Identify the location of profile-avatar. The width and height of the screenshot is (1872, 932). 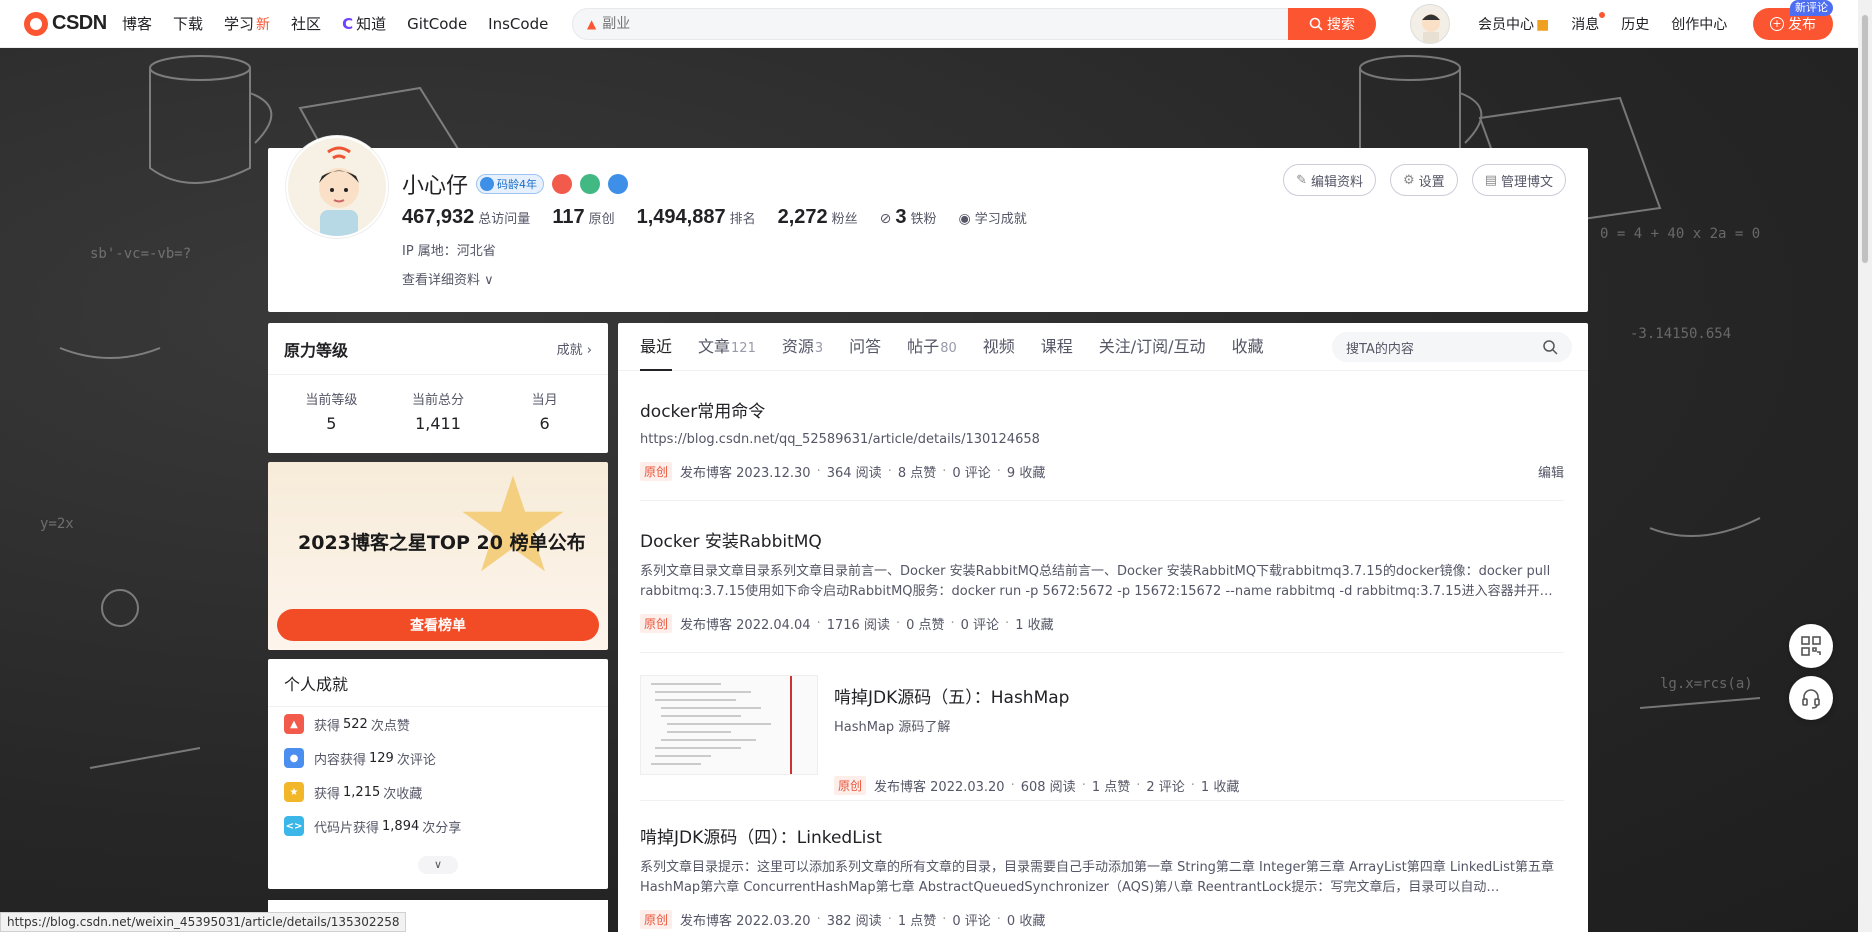
(337, 187).